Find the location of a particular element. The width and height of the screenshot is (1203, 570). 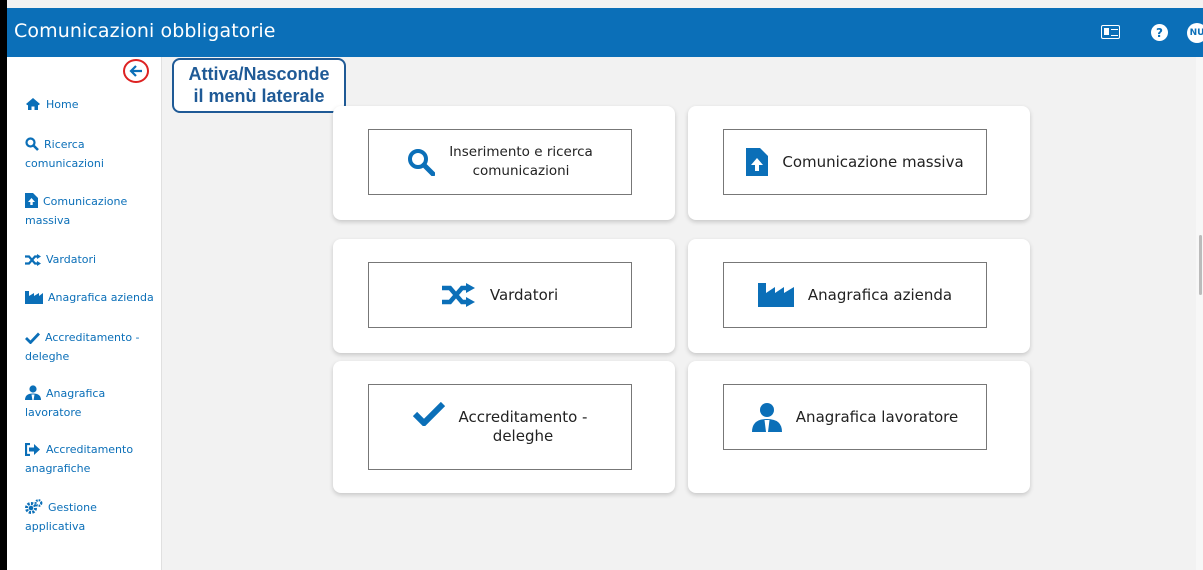

button-label: Anagrafica lavoratore is located at coordinates (877, 416).